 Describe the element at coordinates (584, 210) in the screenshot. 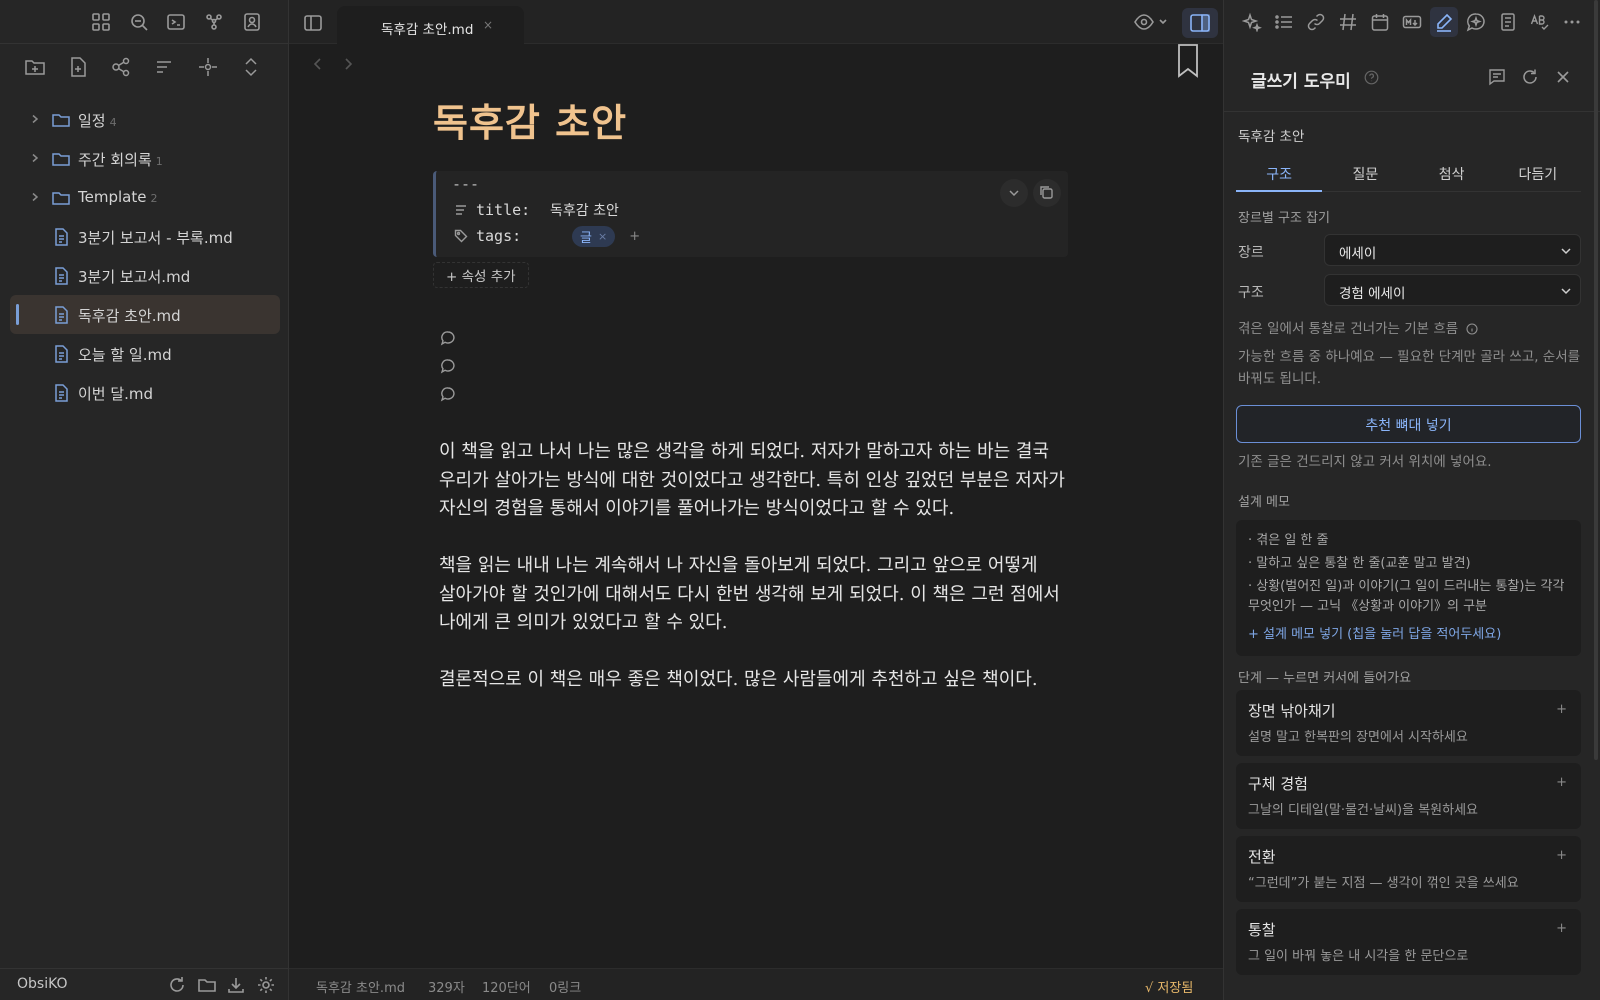

I see `property-value-title: 독후감 초안` at that location.